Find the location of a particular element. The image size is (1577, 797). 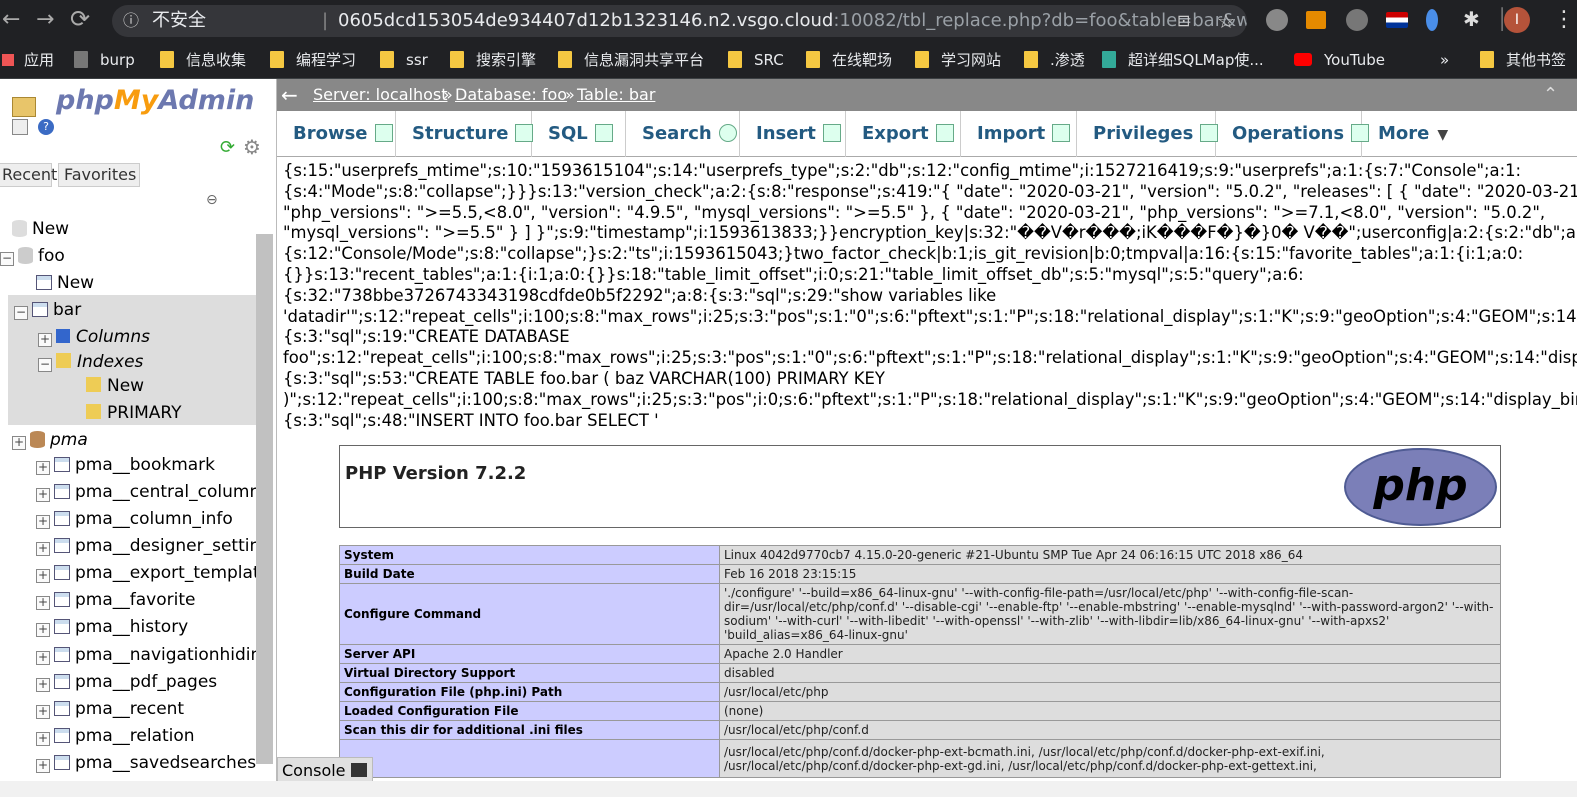

tab-search: Search is located at coordinates (683, 134).